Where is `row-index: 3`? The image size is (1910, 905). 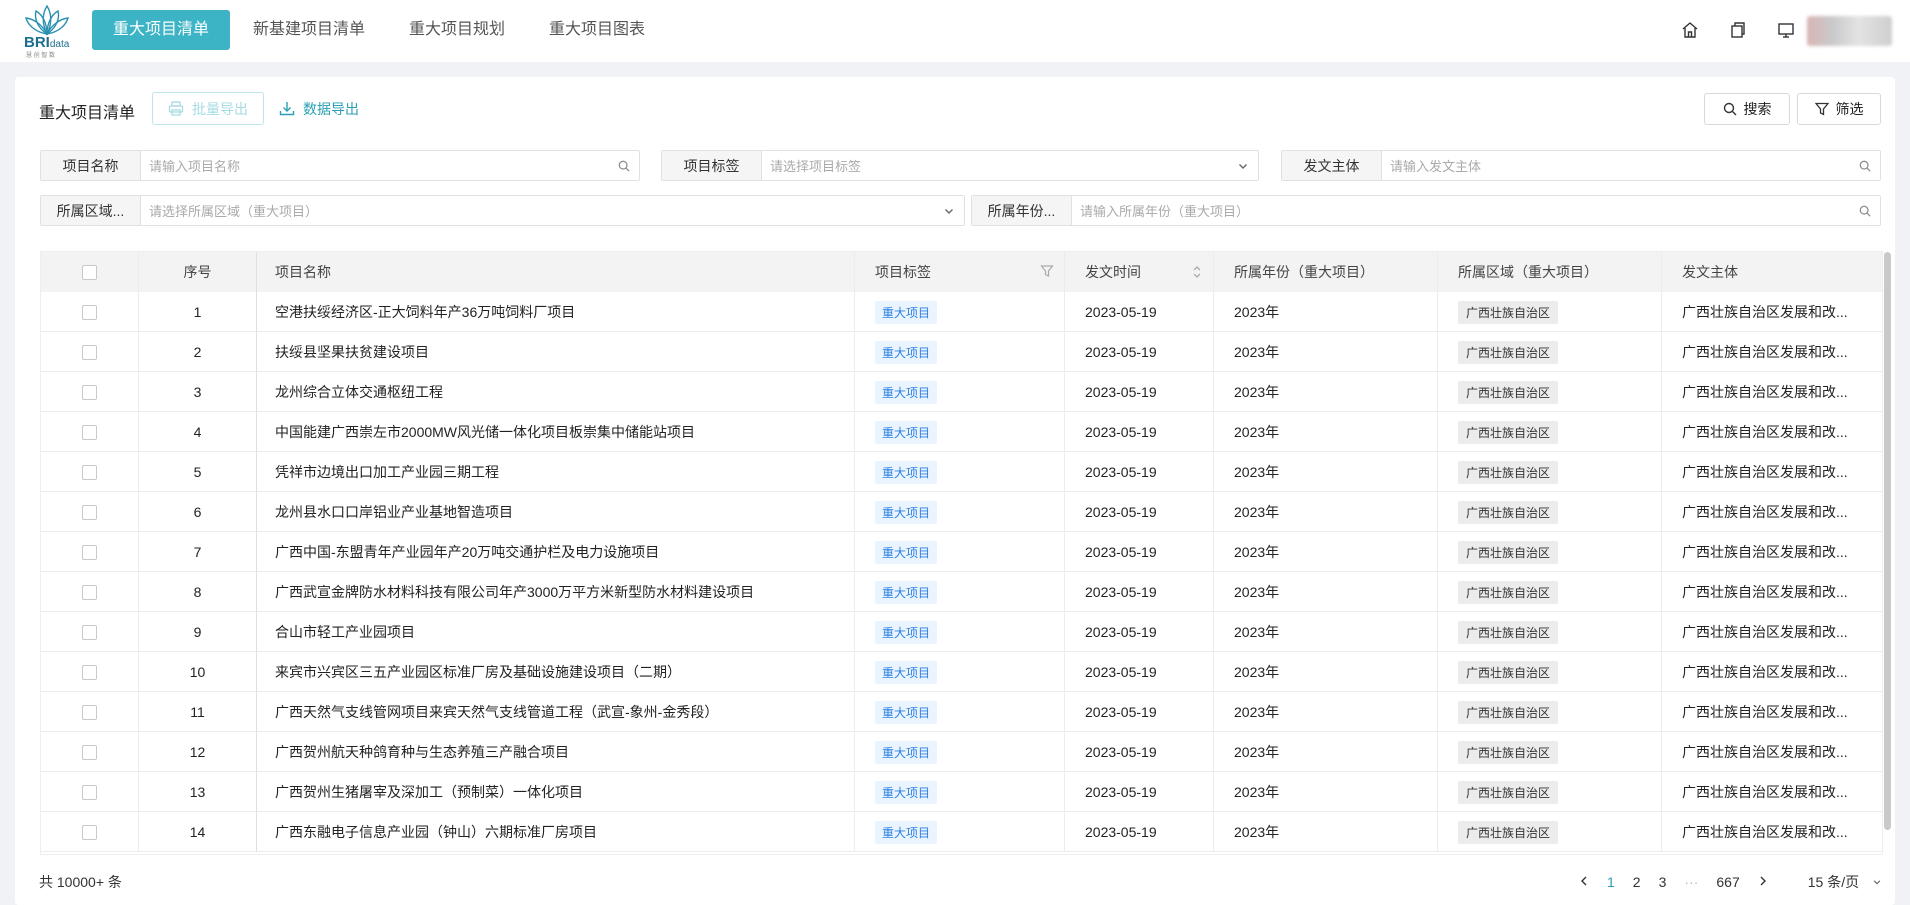 row-index: 3 is located at coordinates (198, 392).